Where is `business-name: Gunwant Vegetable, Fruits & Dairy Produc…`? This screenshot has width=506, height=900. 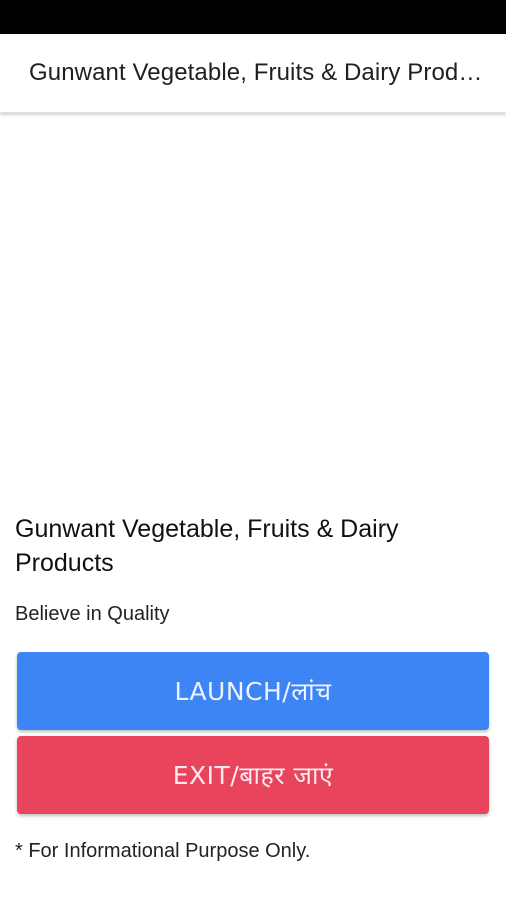 business-name: Gunwant Vegetable, Fruits & Dairy Produc… is located at coordinates (207, 546).